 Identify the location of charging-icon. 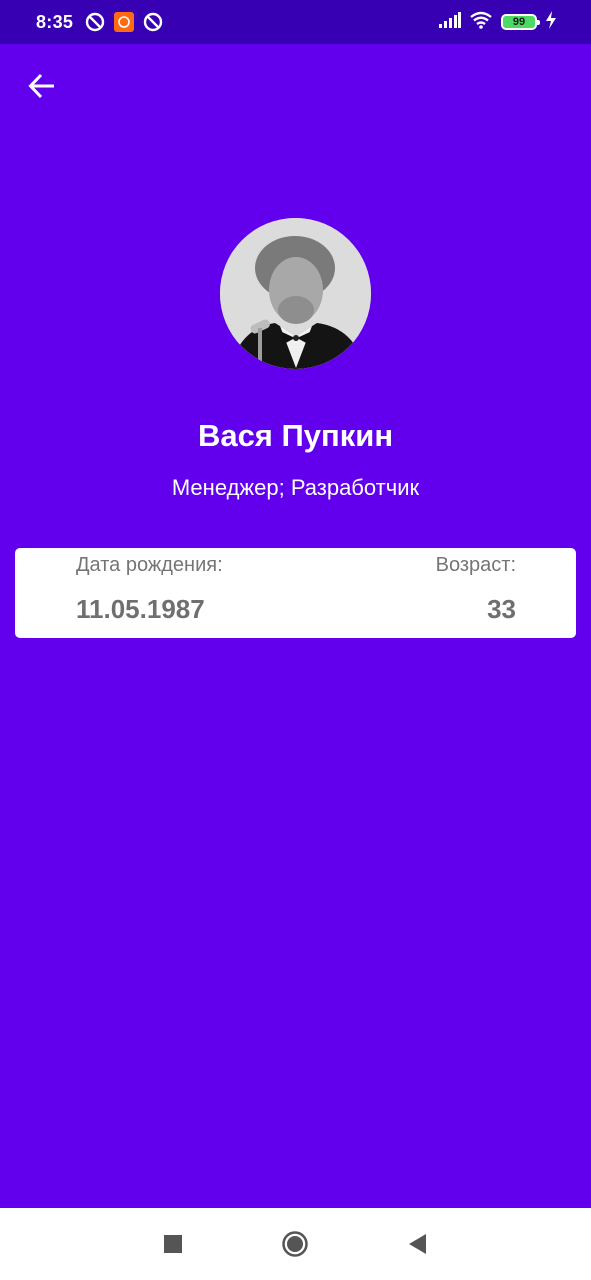
(551, 22).